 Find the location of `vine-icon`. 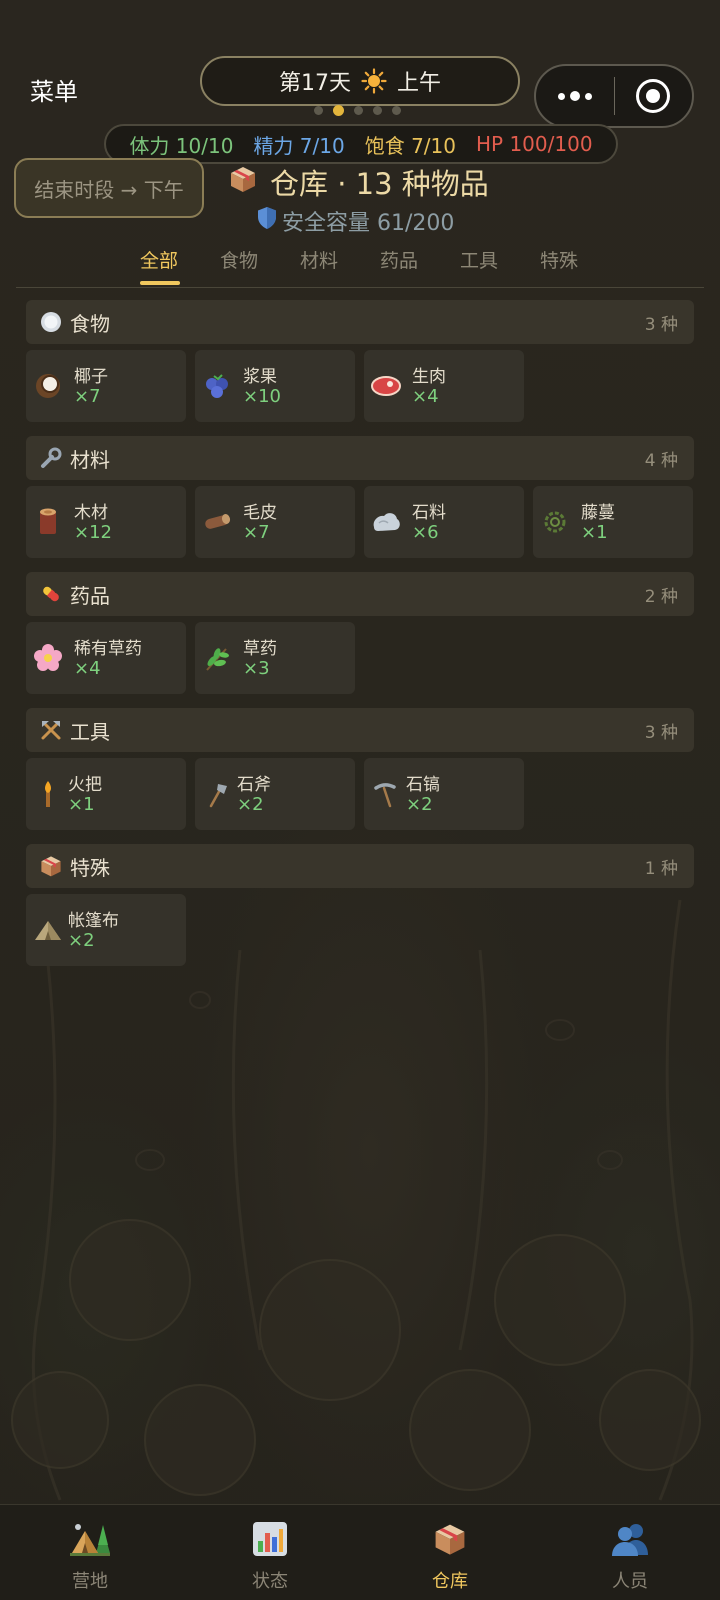

vine-icon is located at coordinates (555, 522).